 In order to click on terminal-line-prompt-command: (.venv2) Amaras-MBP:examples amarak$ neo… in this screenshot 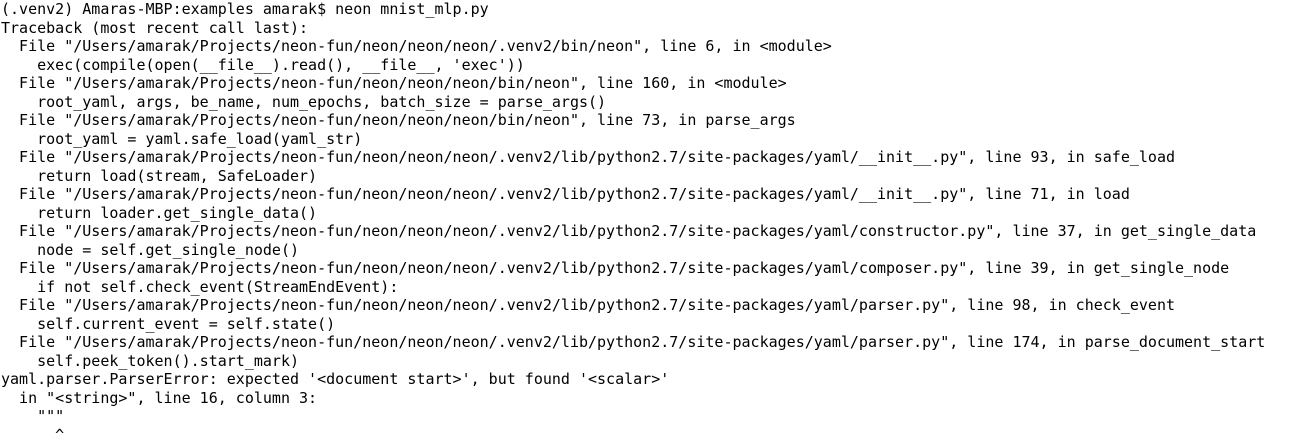, I will do `click(657, 9)`.